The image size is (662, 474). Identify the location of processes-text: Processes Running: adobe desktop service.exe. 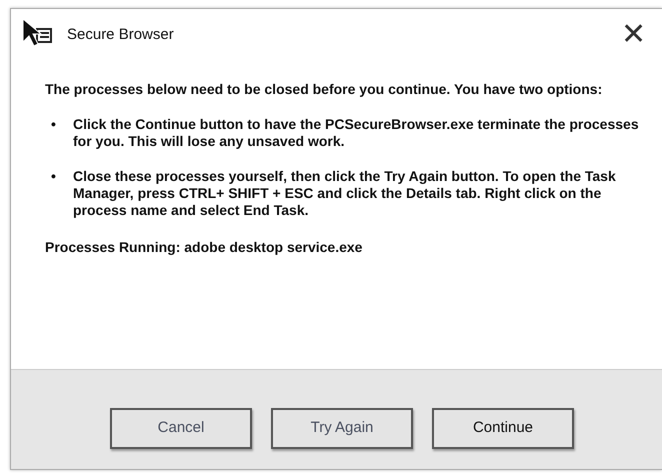
(204, 248).